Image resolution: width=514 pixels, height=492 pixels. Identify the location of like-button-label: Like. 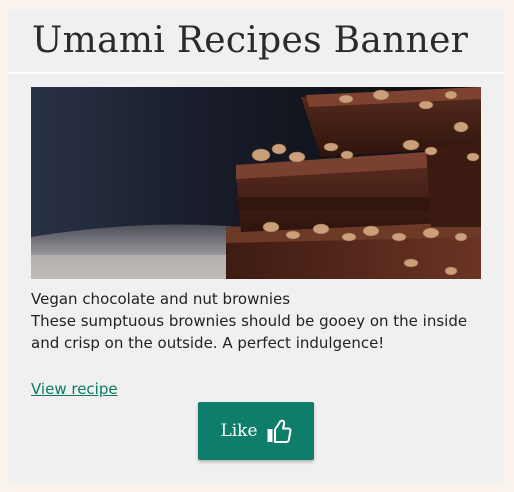
(239, 431).